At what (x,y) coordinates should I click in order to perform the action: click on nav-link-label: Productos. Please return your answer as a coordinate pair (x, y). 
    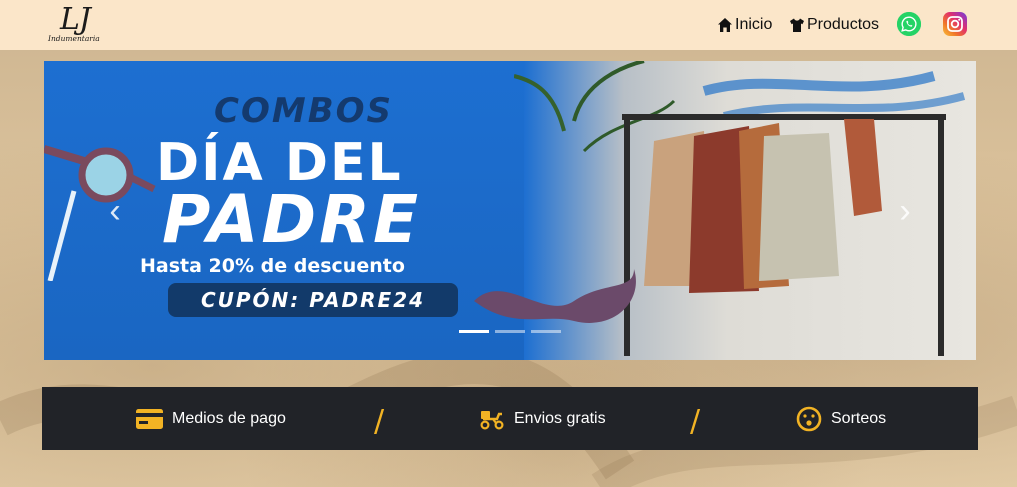
    Looking at the image, I should click on (843, 24).